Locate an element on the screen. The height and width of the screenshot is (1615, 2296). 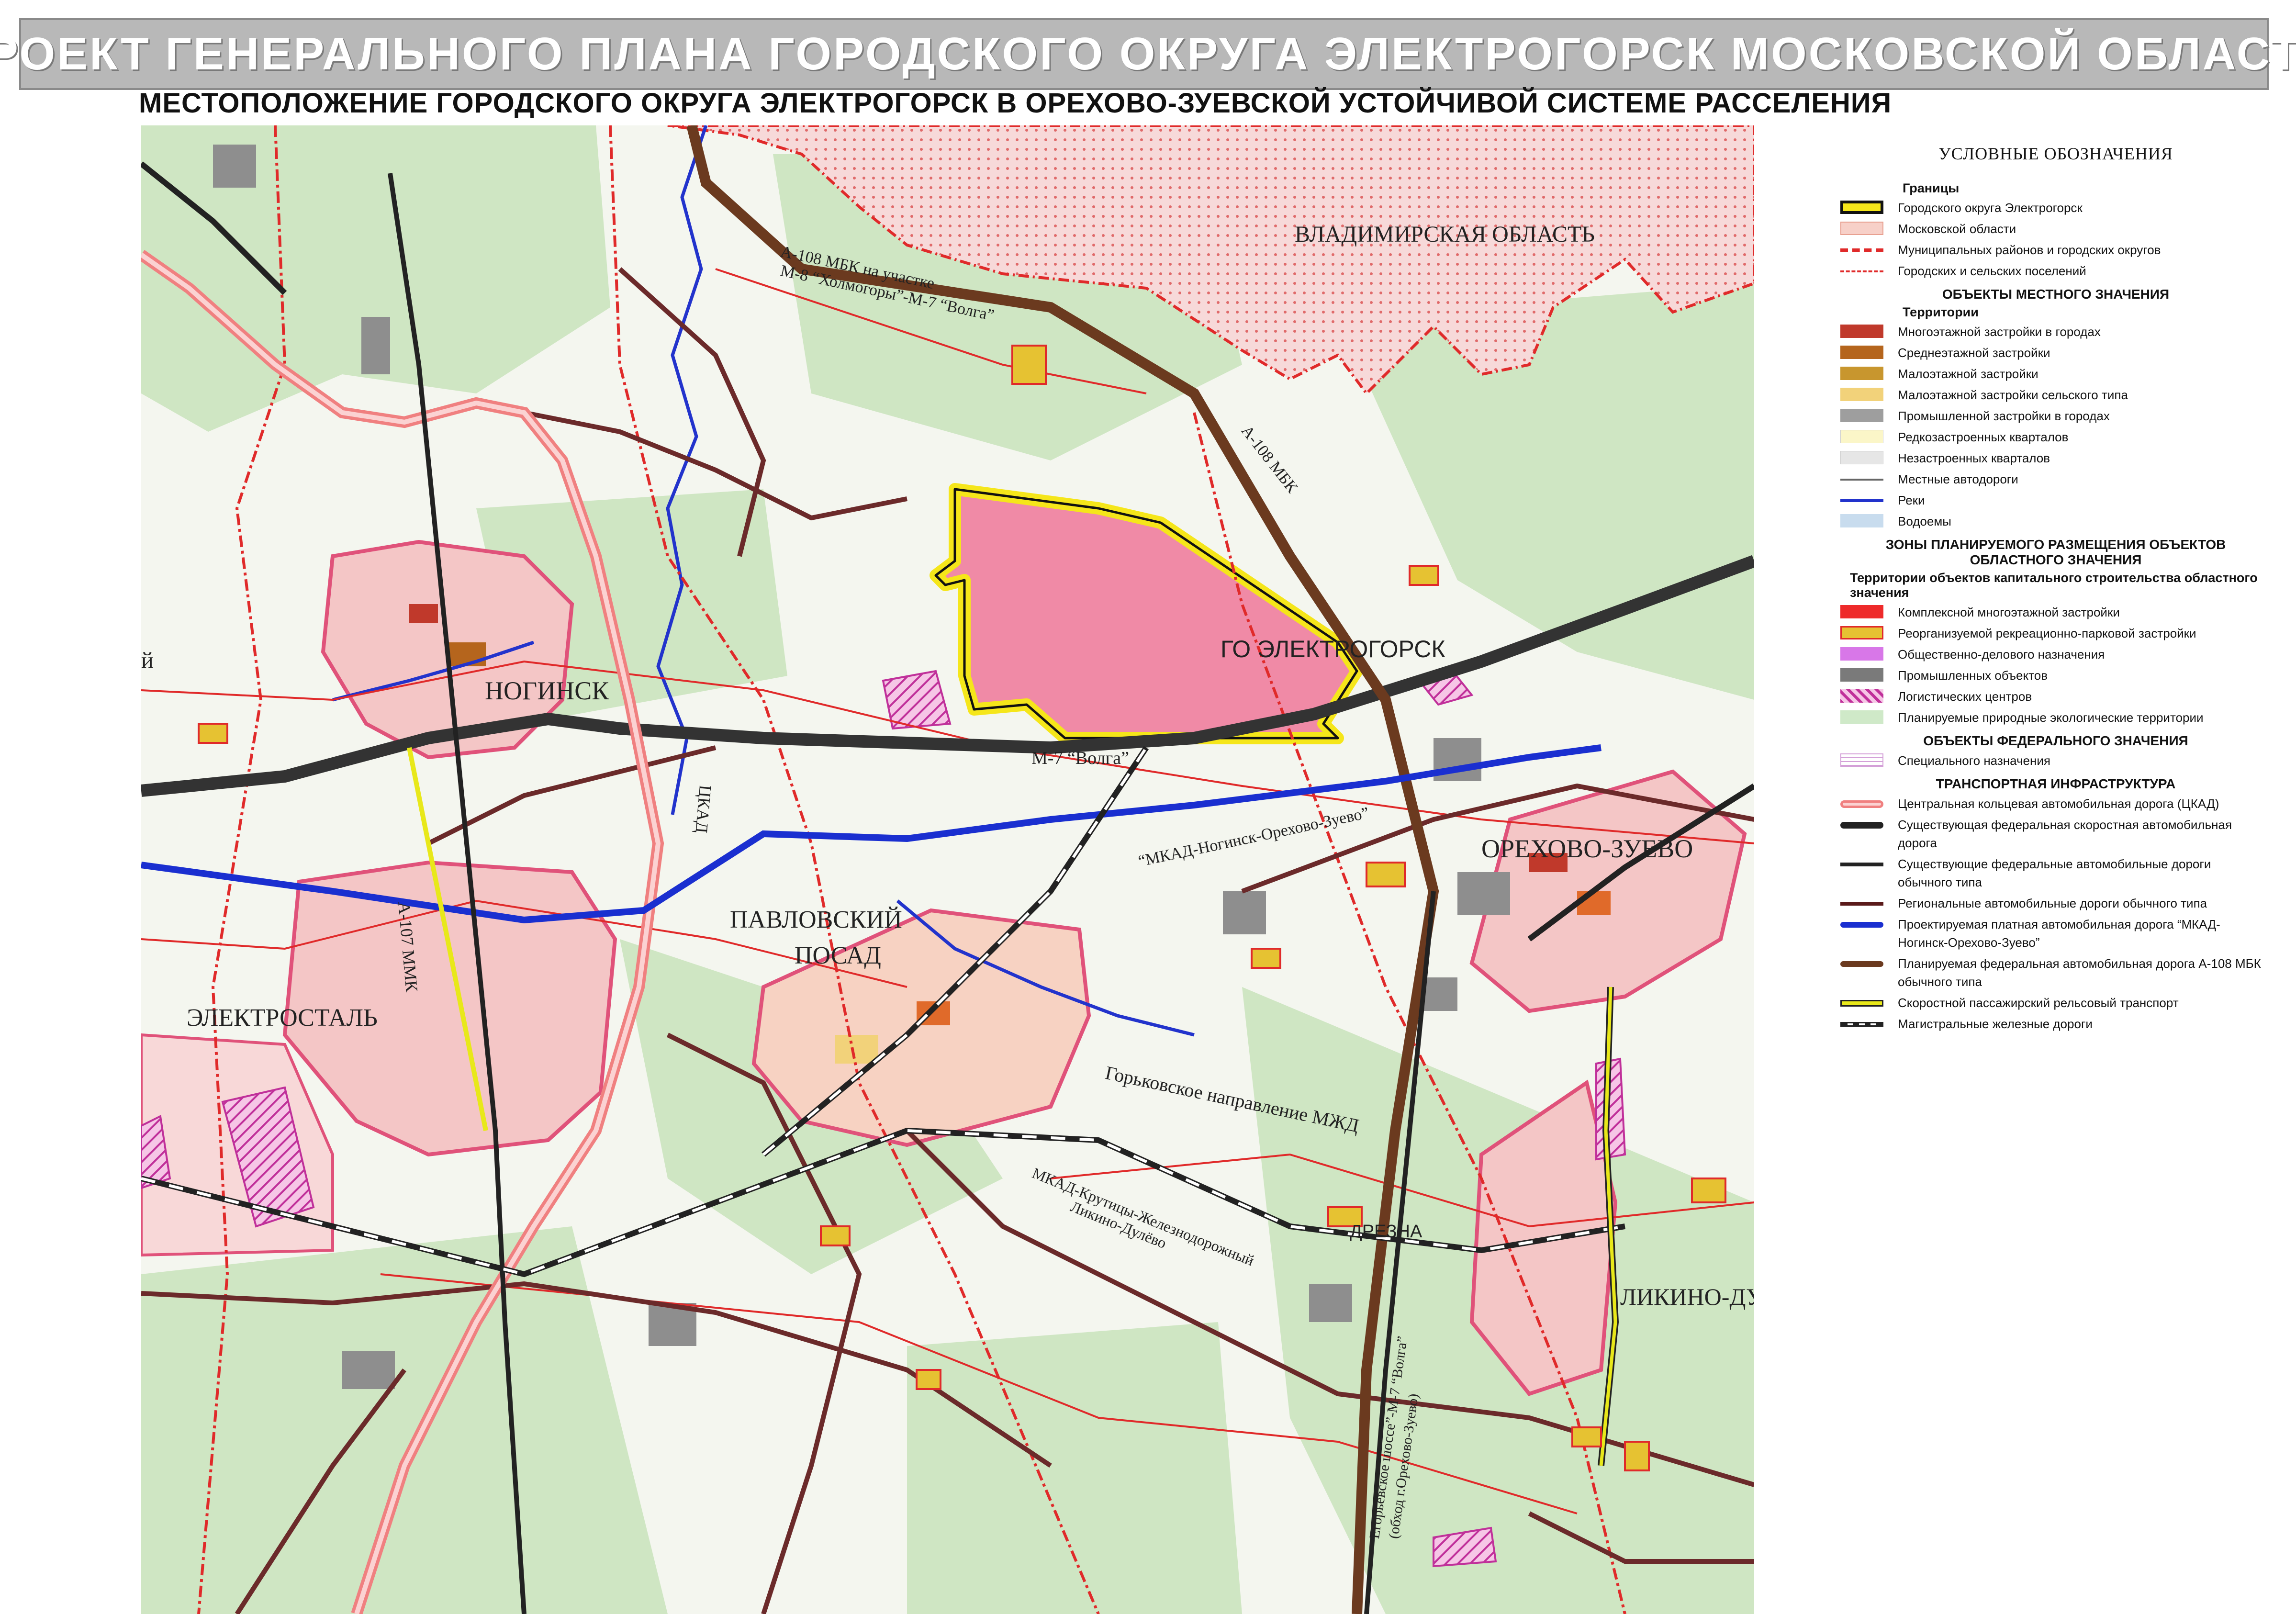
label-pavlovsky-posad-1: ПАВЛОВСКИЙ is located at coordinates (816, 919).